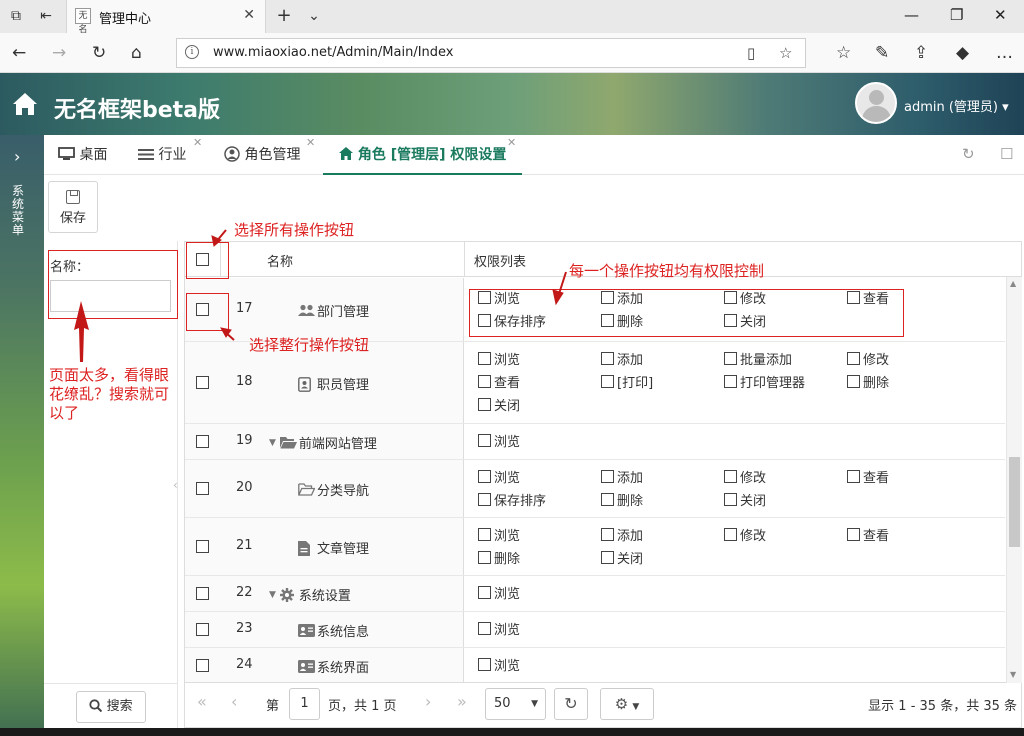 The image size is (1024, 736). I want to click on scroll-down-icon: ▼, so click(1013, 674).